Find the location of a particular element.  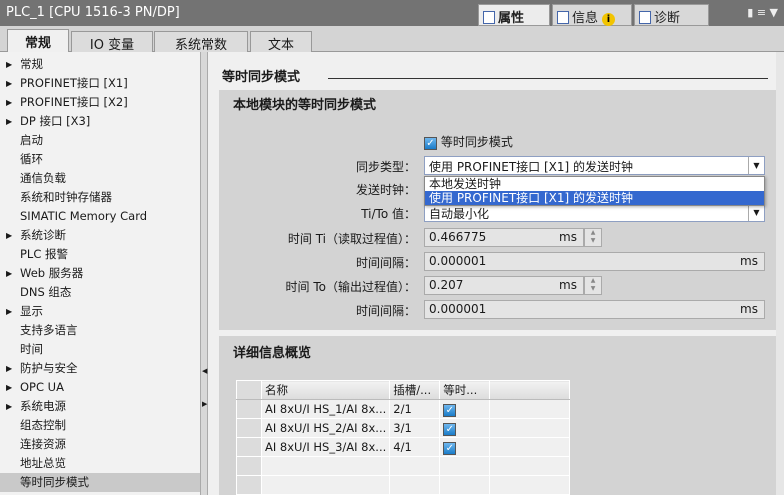

nav-item: PLC 报警 is located at coordinates (100, 254).